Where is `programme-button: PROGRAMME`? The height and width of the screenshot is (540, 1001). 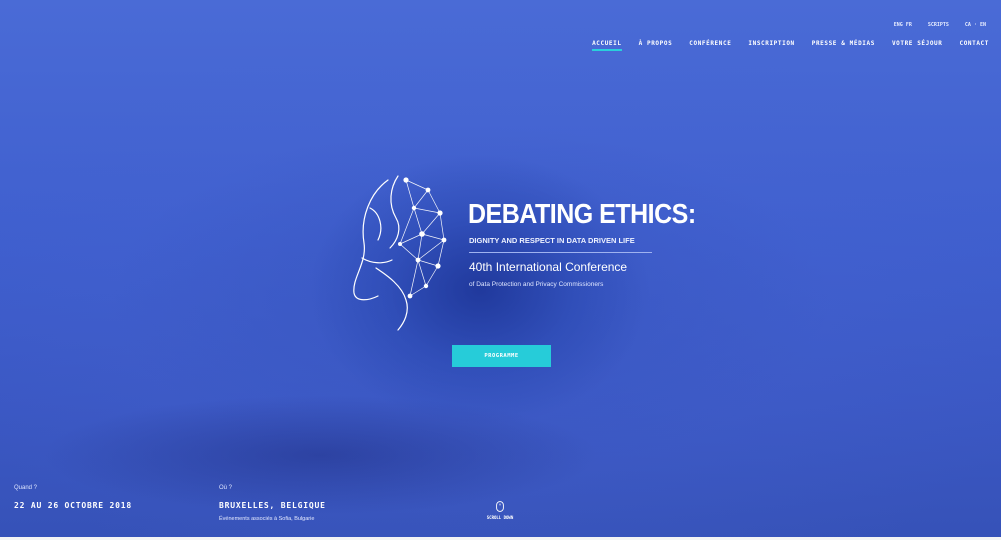
programme-button: PROGRAMME is located at coordinates (501, 356).